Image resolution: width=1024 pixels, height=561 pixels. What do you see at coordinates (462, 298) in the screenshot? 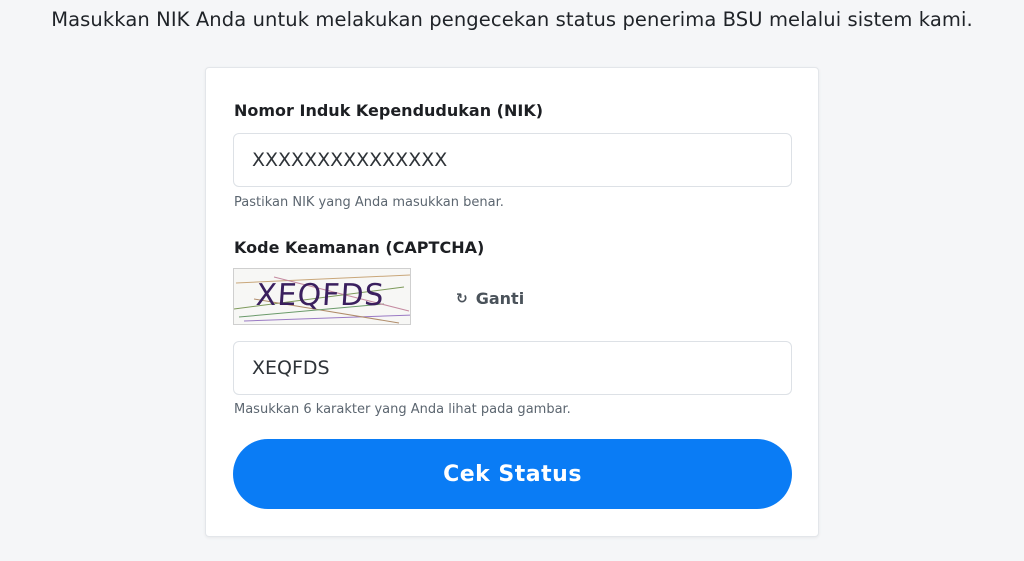
I see `refresh-icon: ↻` at bounding box center [462, 298].